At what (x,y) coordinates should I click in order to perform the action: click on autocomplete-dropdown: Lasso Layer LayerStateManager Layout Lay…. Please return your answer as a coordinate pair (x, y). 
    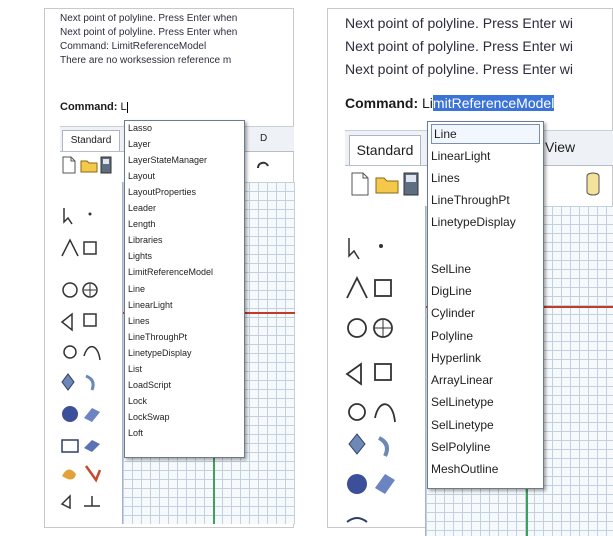
    Looking at the image, I should click on (184, 289).